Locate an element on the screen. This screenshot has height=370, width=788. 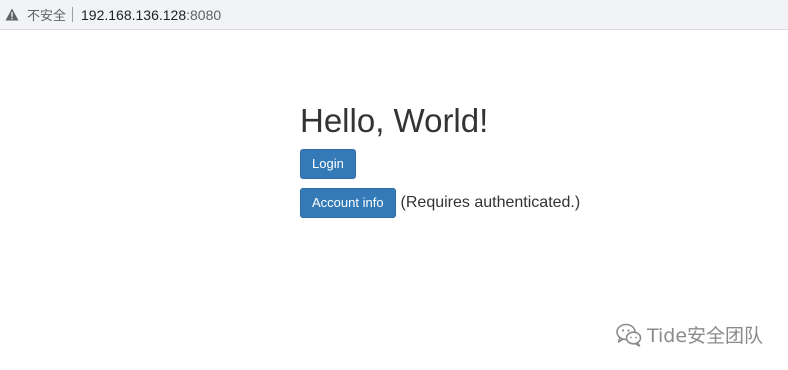
account-row: Account info (Requires authenticated.) is located at coordinates (440, 203).